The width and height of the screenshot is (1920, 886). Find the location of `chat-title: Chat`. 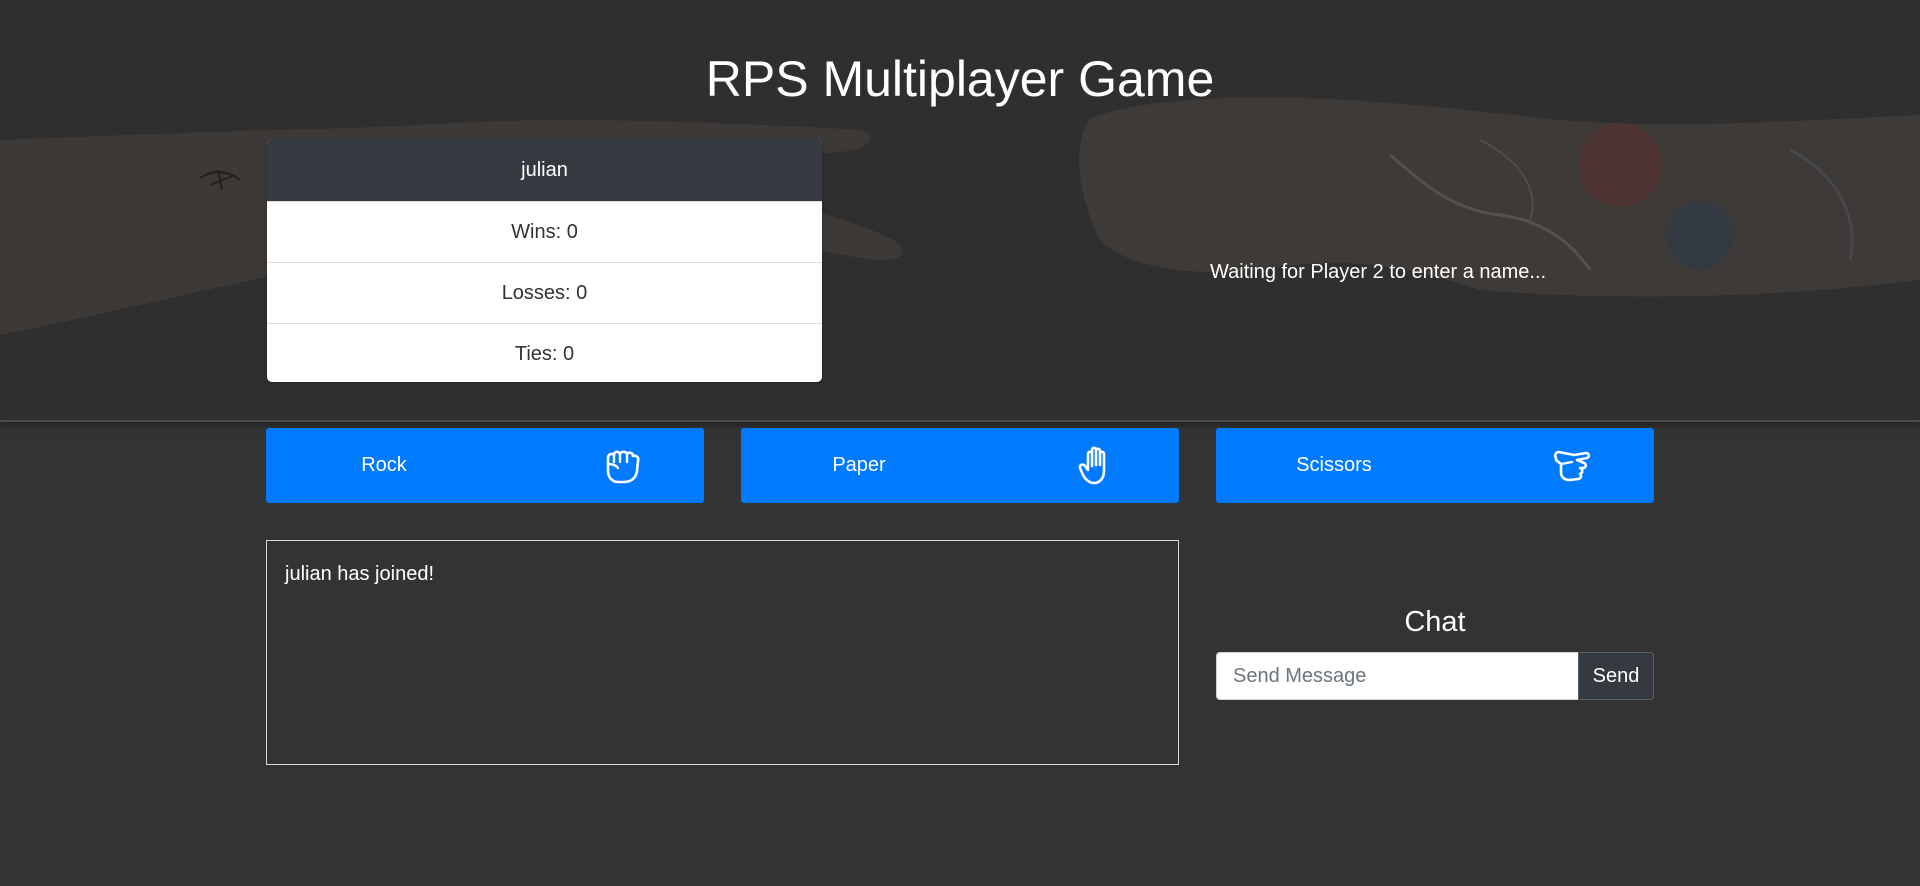

chat-title: Chat is located at coordinates (1435, 622).